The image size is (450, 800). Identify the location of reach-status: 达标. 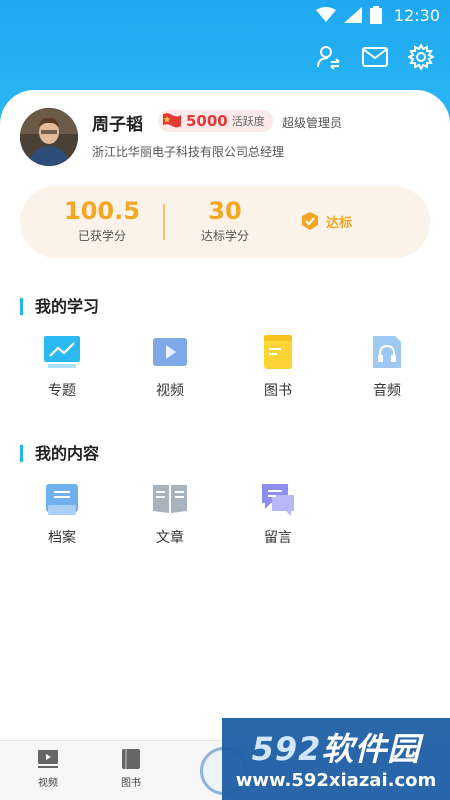
(326, 221).